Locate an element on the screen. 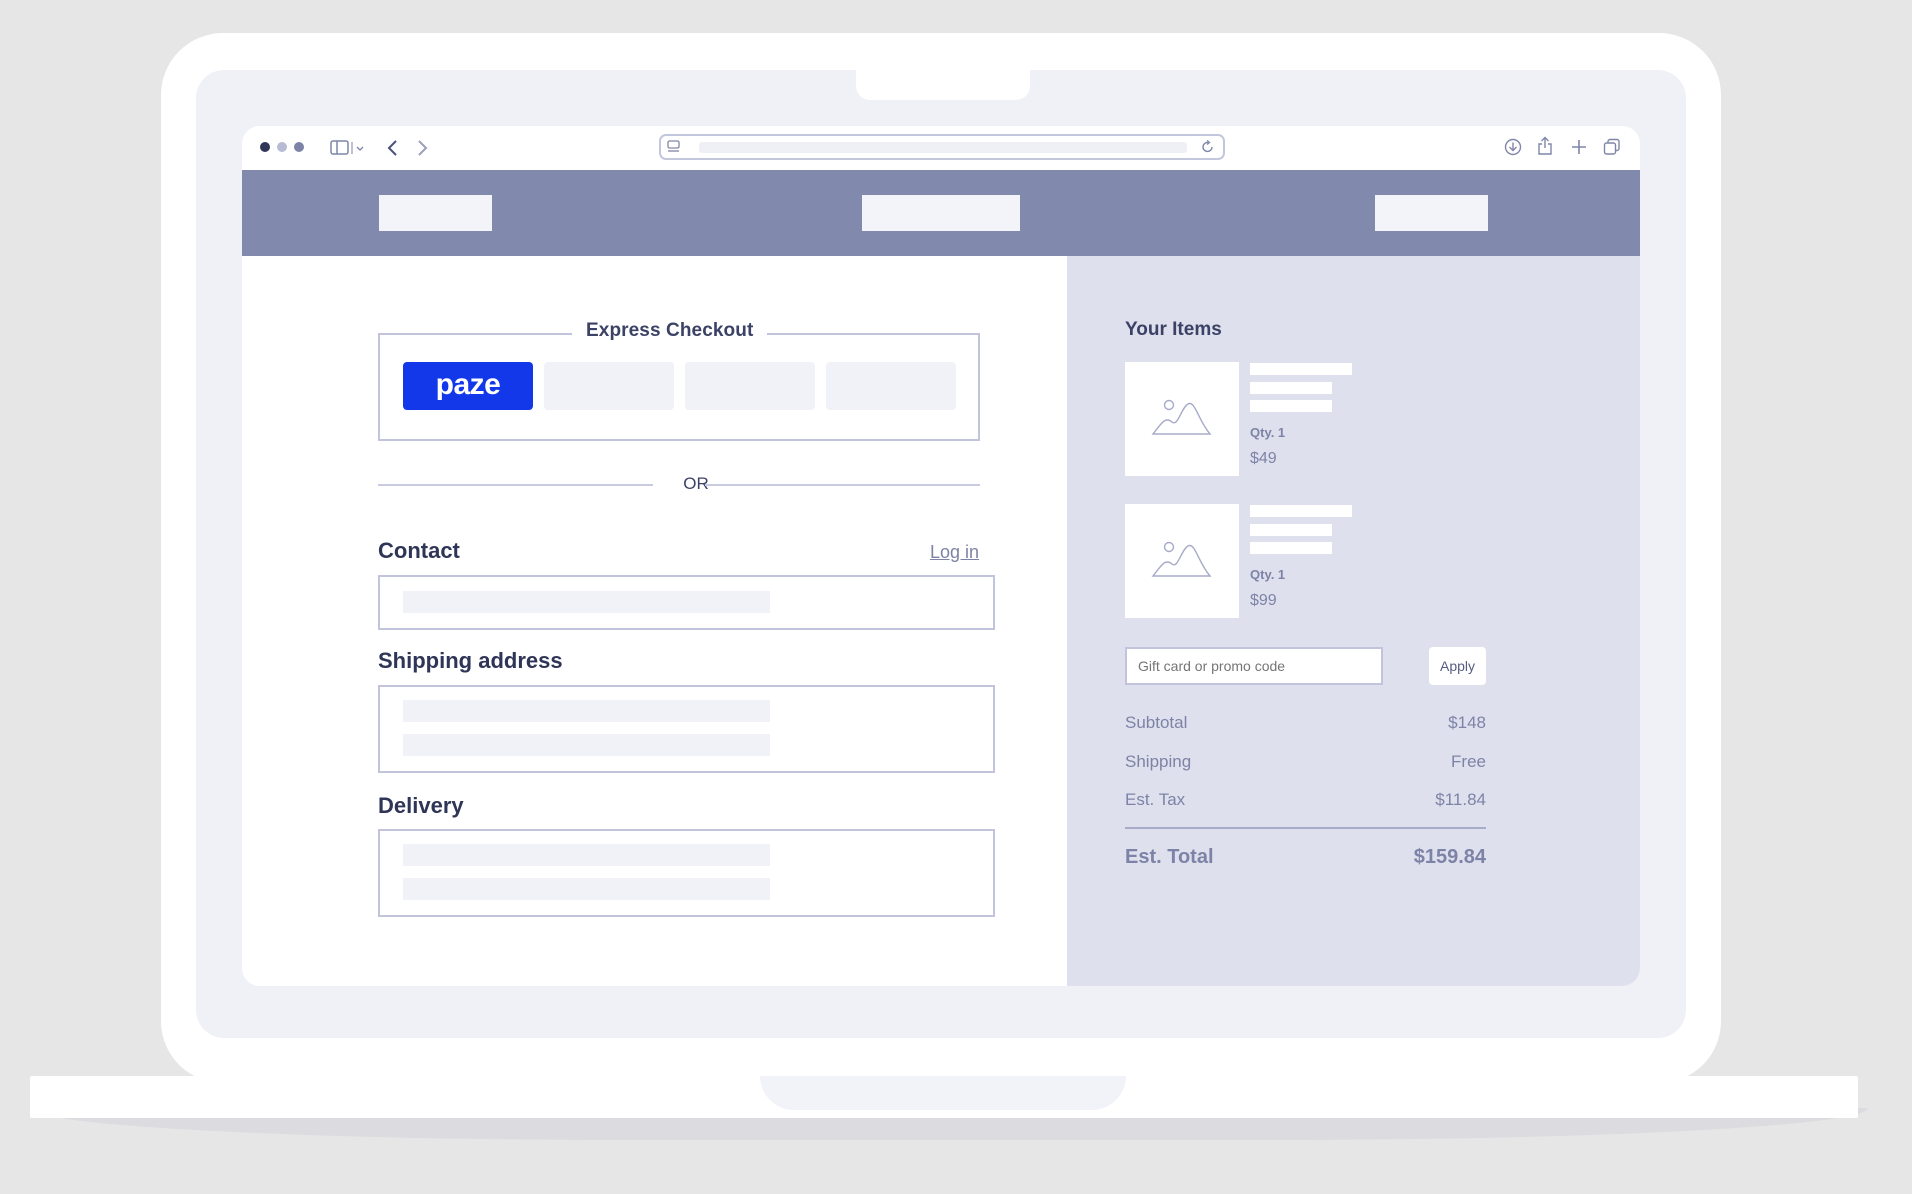  sidebar-icon is located at coordinates (350, 148).